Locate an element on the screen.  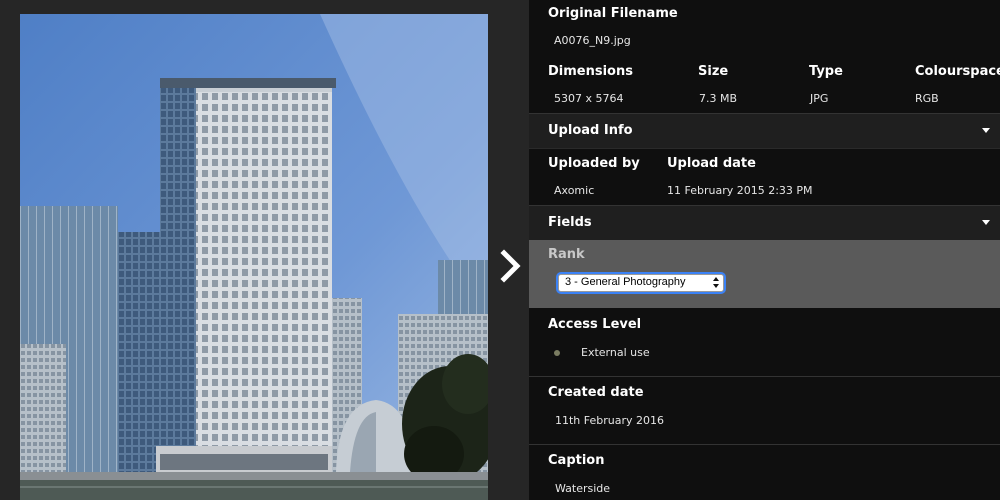
fields-section-header: Fields is located at coordinates (764, 223).